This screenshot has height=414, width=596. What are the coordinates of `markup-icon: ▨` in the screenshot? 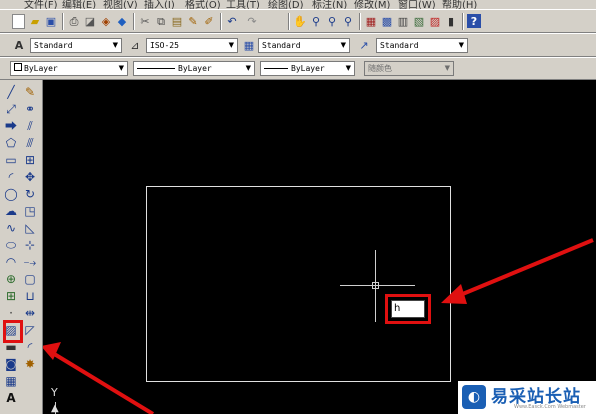 It's located at (435, 21).